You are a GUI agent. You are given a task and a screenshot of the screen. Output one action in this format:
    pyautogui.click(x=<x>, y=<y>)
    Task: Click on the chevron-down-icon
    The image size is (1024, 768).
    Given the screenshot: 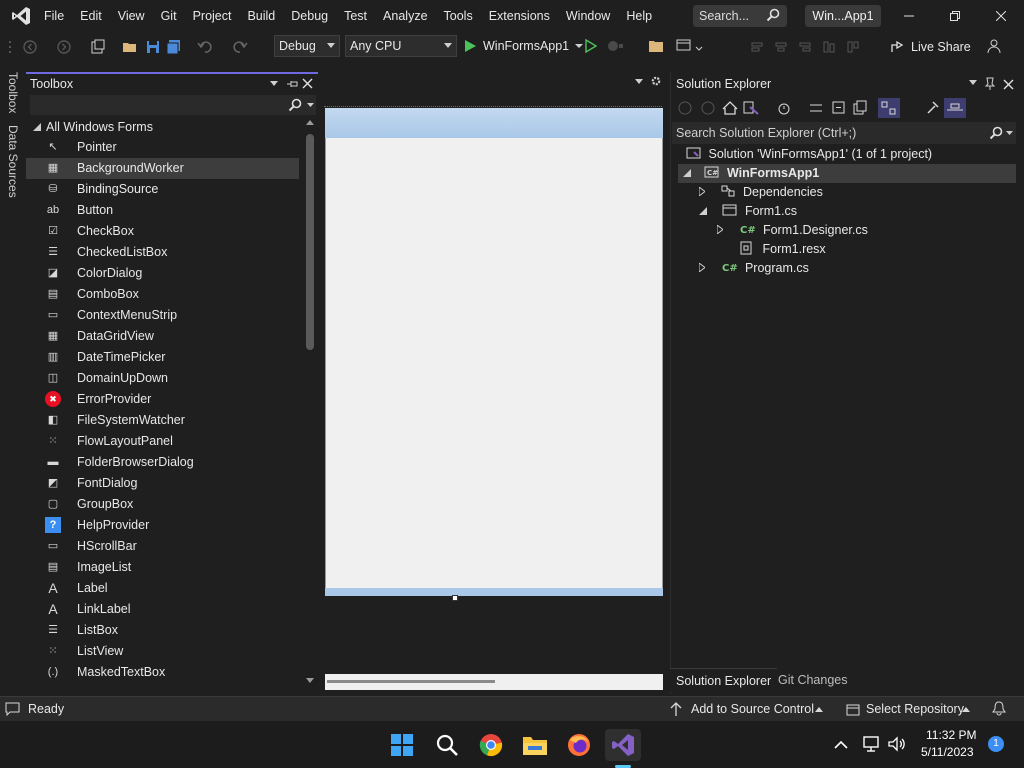 What is the action you would take?
    pyautogui.click(x=1009, y=133)
    